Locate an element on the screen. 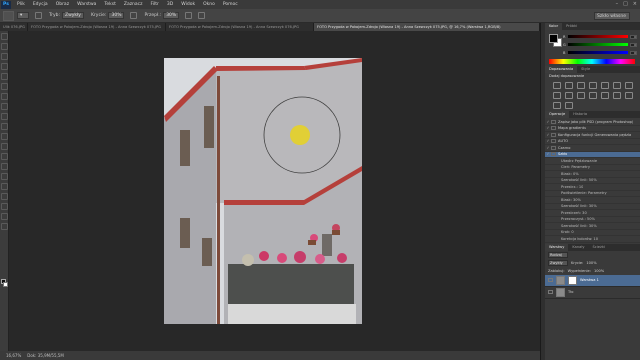 This screenshot has width=640, height=360. menu-item-window: Okno is located at coordinates (209, 4).